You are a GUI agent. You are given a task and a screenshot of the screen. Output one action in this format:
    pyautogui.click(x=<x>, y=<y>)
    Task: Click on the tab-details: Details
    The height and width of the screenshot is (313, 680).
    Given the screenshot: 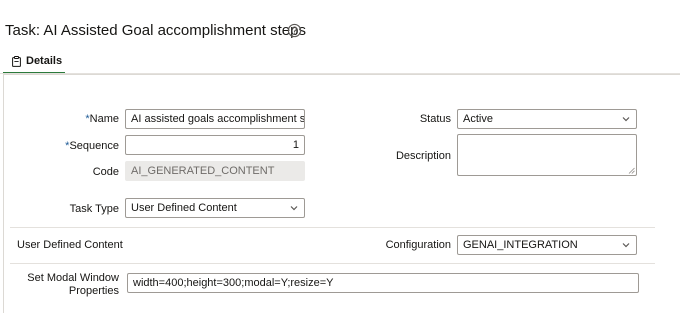 What is the action you would take?
    pyautogui.click(x=34, y=62)
    